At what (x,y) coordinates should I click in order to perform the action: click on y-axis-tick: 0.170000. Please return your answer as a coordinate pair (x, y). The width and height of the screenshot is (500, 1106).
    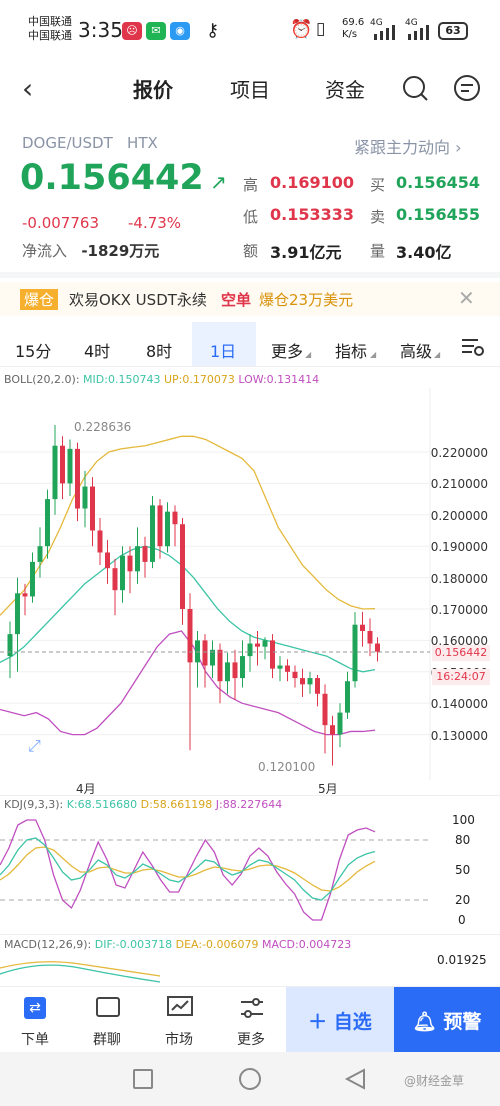
    Looking at the image, I should click on (459, 610).